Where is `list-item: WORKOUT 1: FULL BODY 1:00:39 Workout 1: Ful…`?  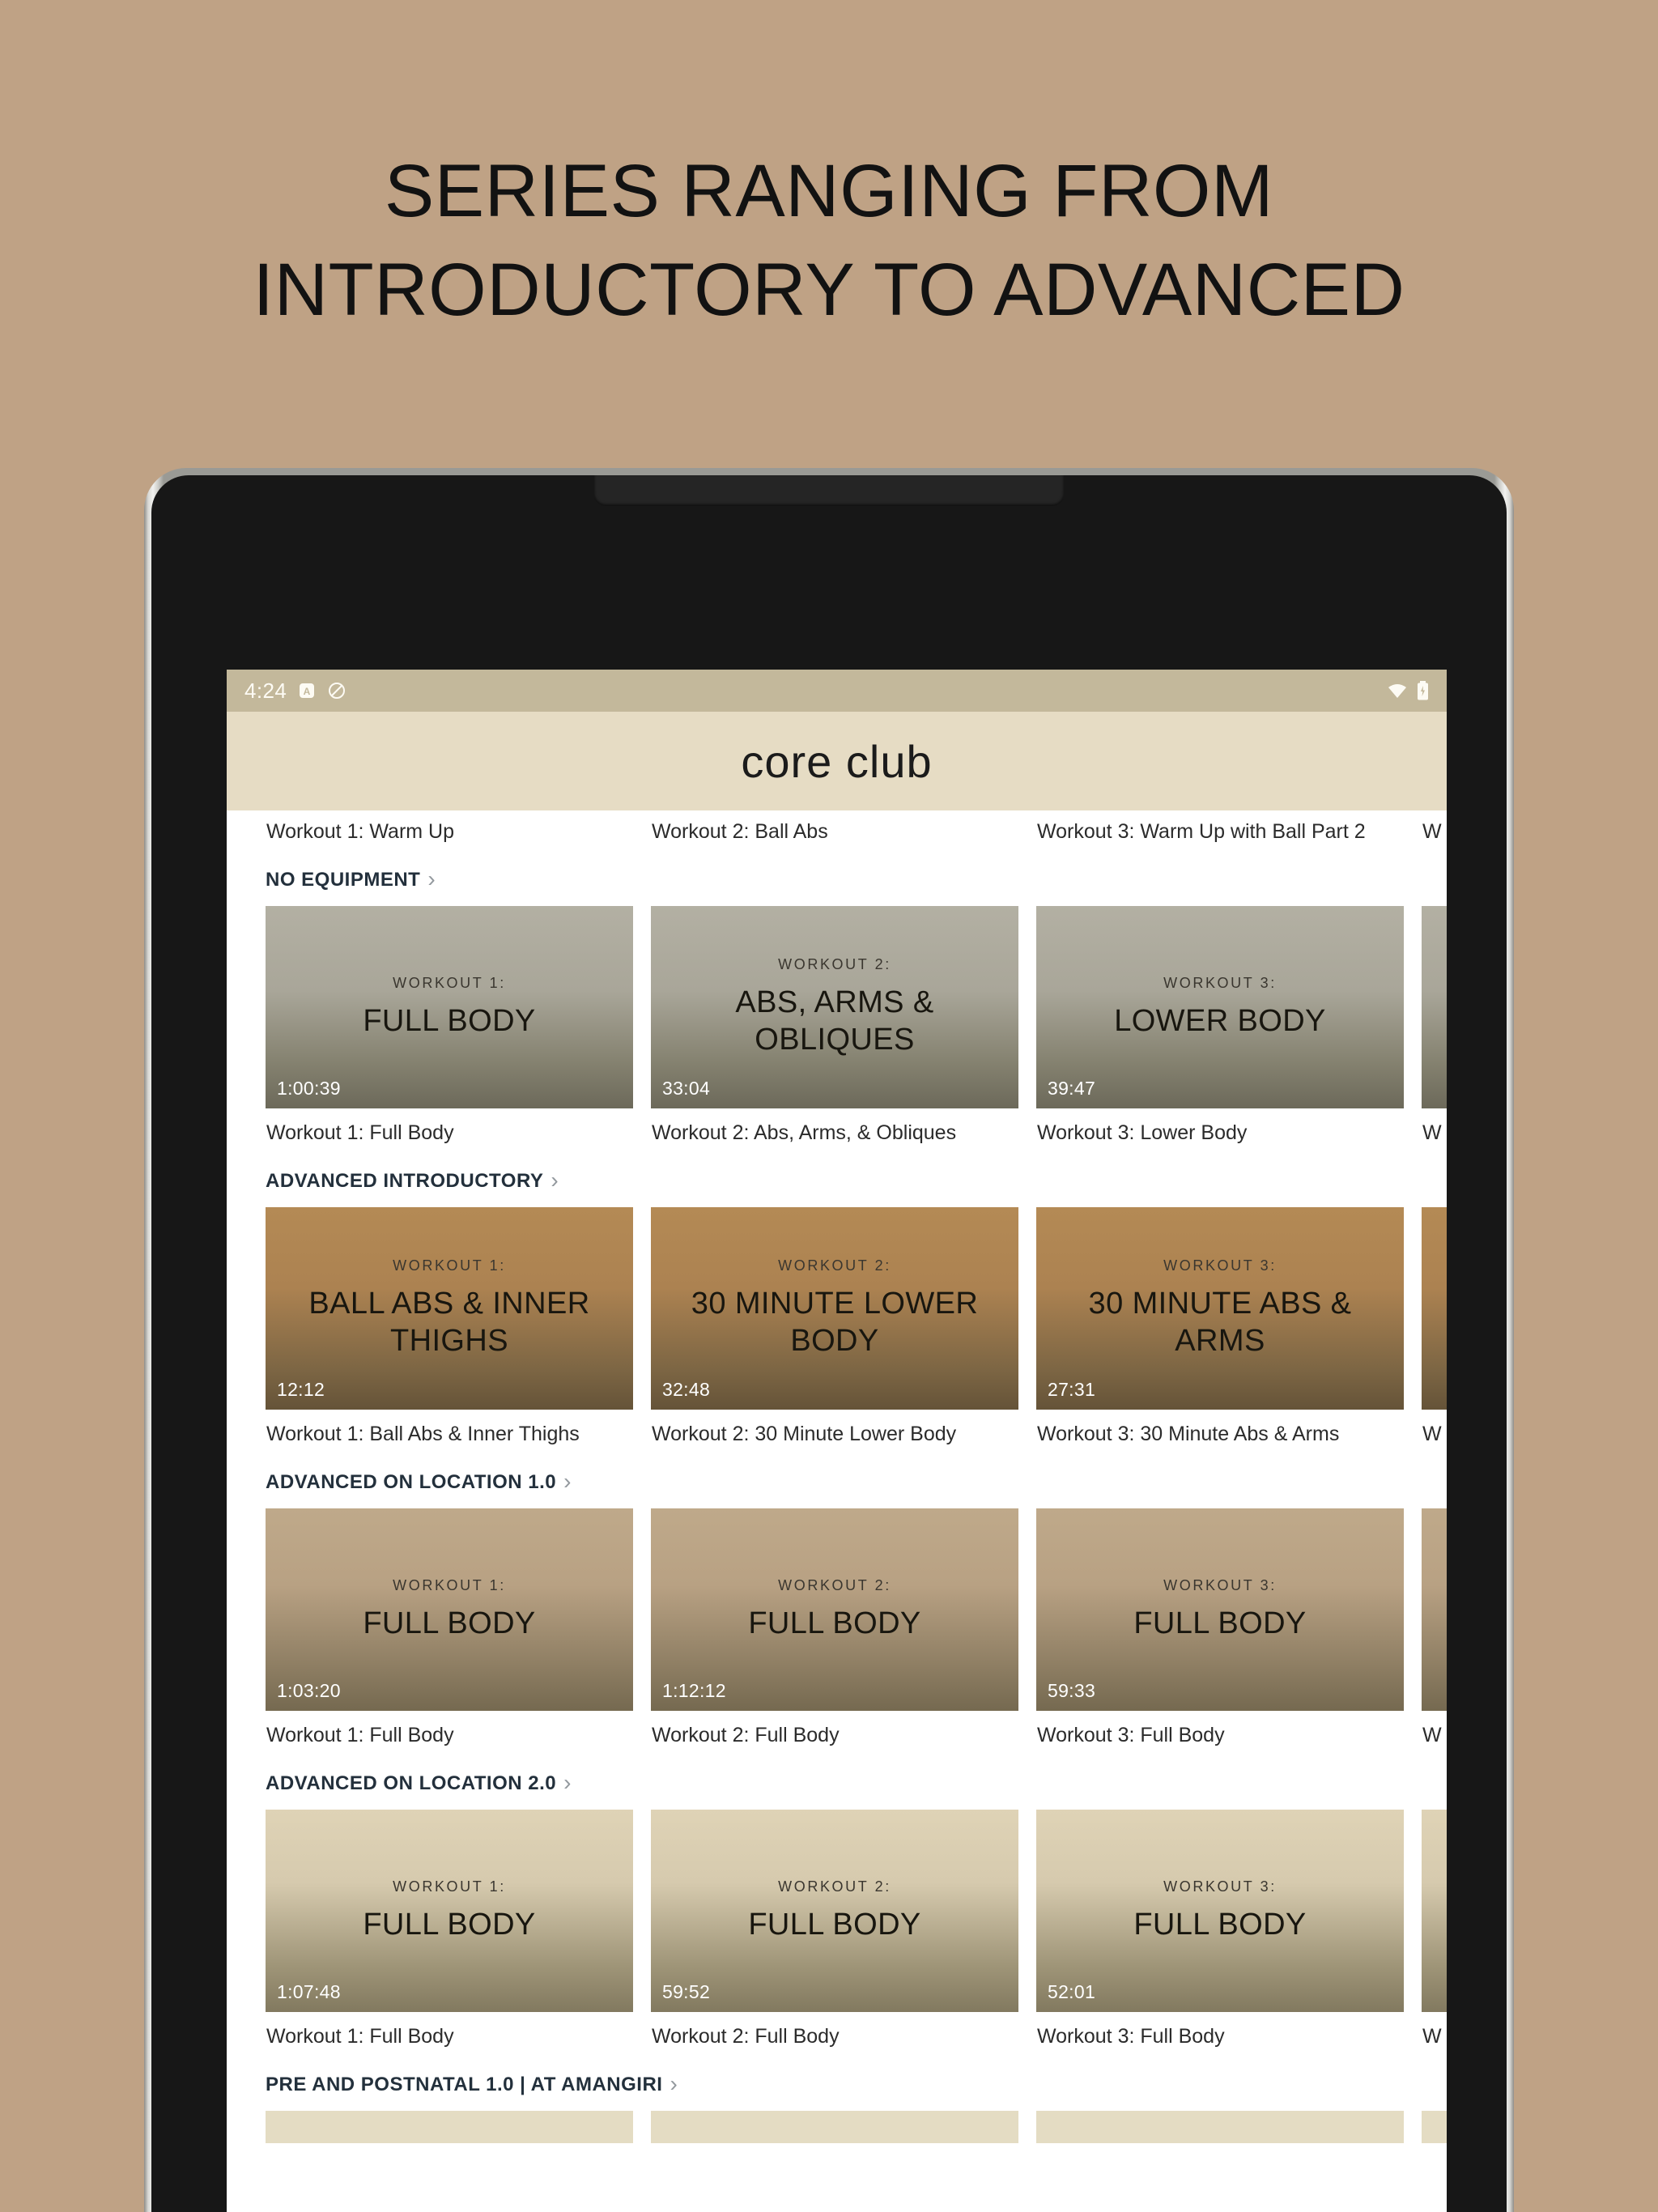 list-item: WORKOUT 1: FULL BODY 1:00:39 Workout 1: Ful… is located at coordinates (449, 1026).